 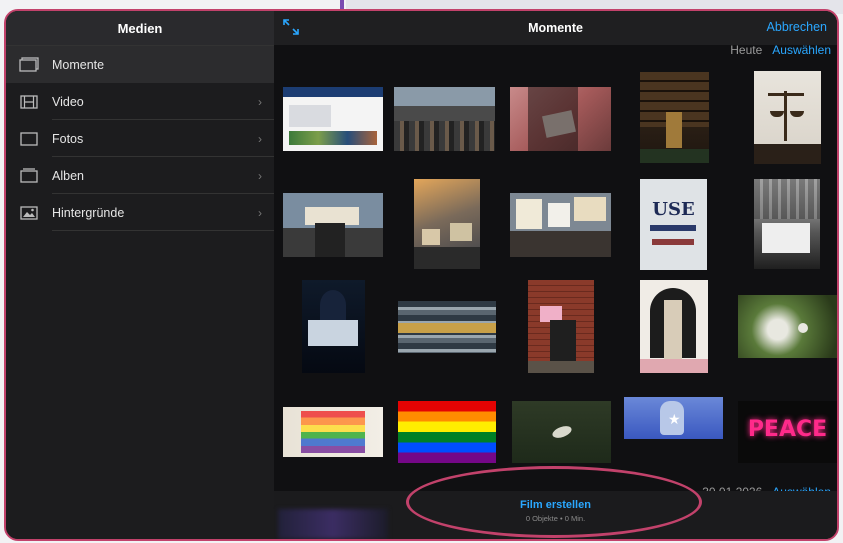 What do you see at coordinates (555, 505) in the screenshot?
I see `create-movie-label: Film erstellen` at bounding box center [555, 505].